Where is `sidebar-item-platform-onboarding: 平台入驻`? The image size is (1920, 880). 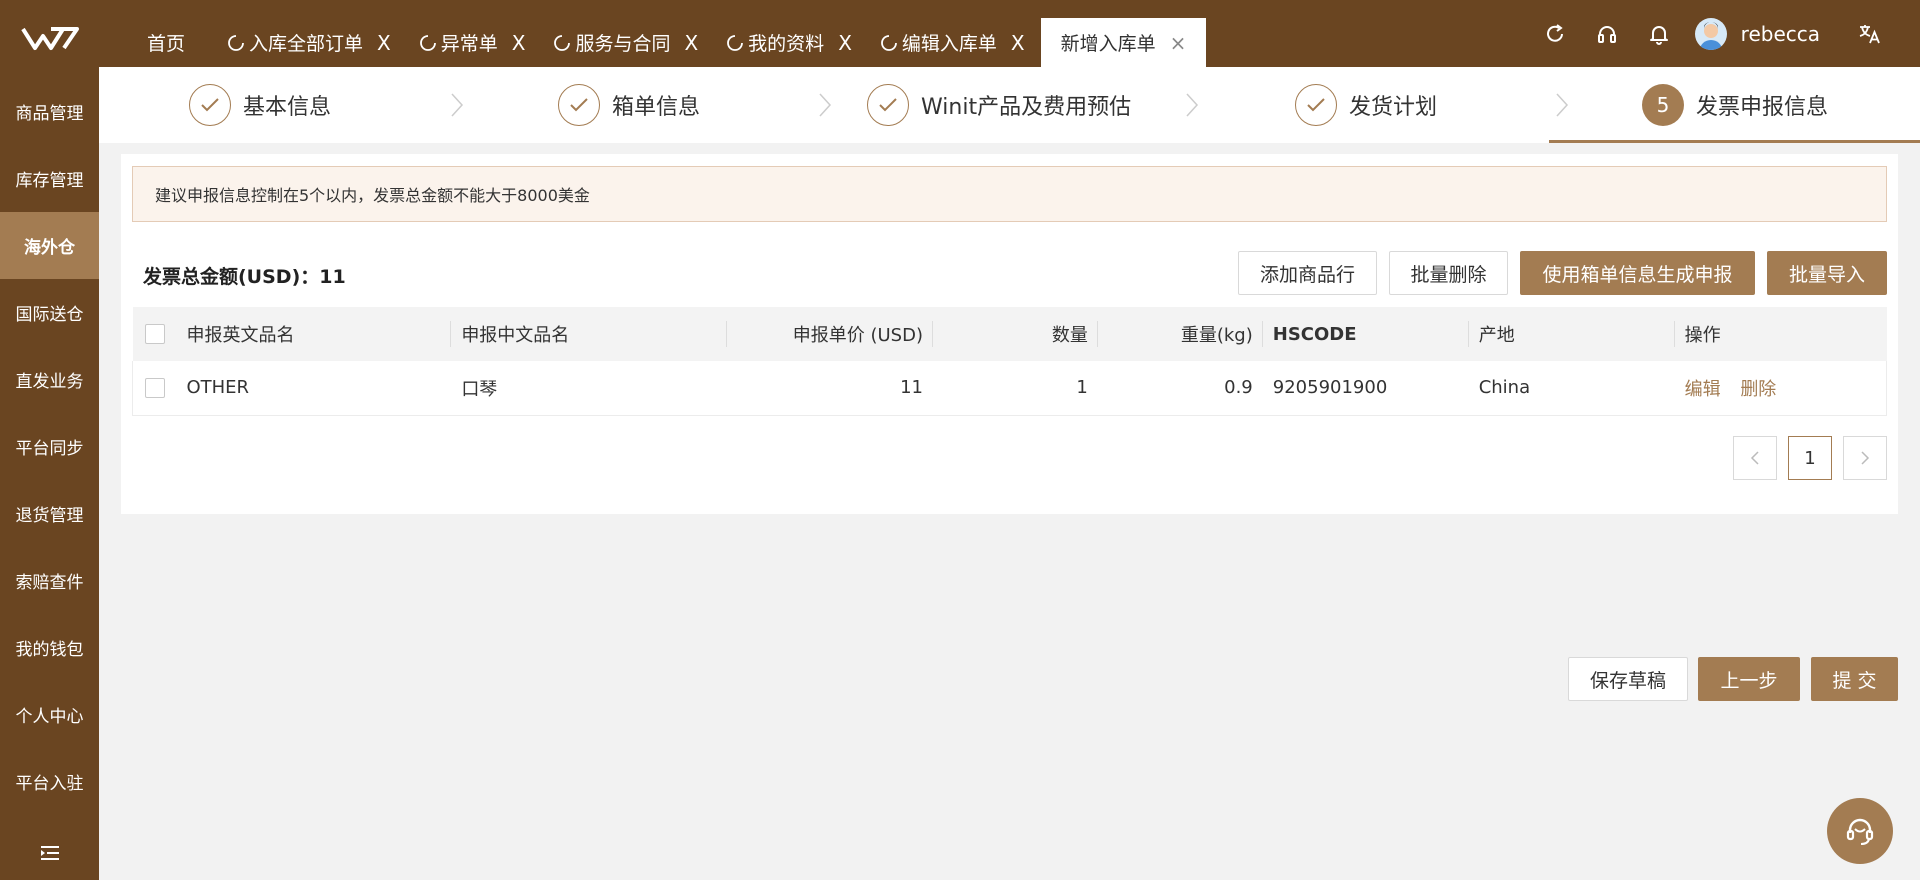 sidebar-item-platform-onboarding: 平台入驻 is located at coordinates (49, 781).